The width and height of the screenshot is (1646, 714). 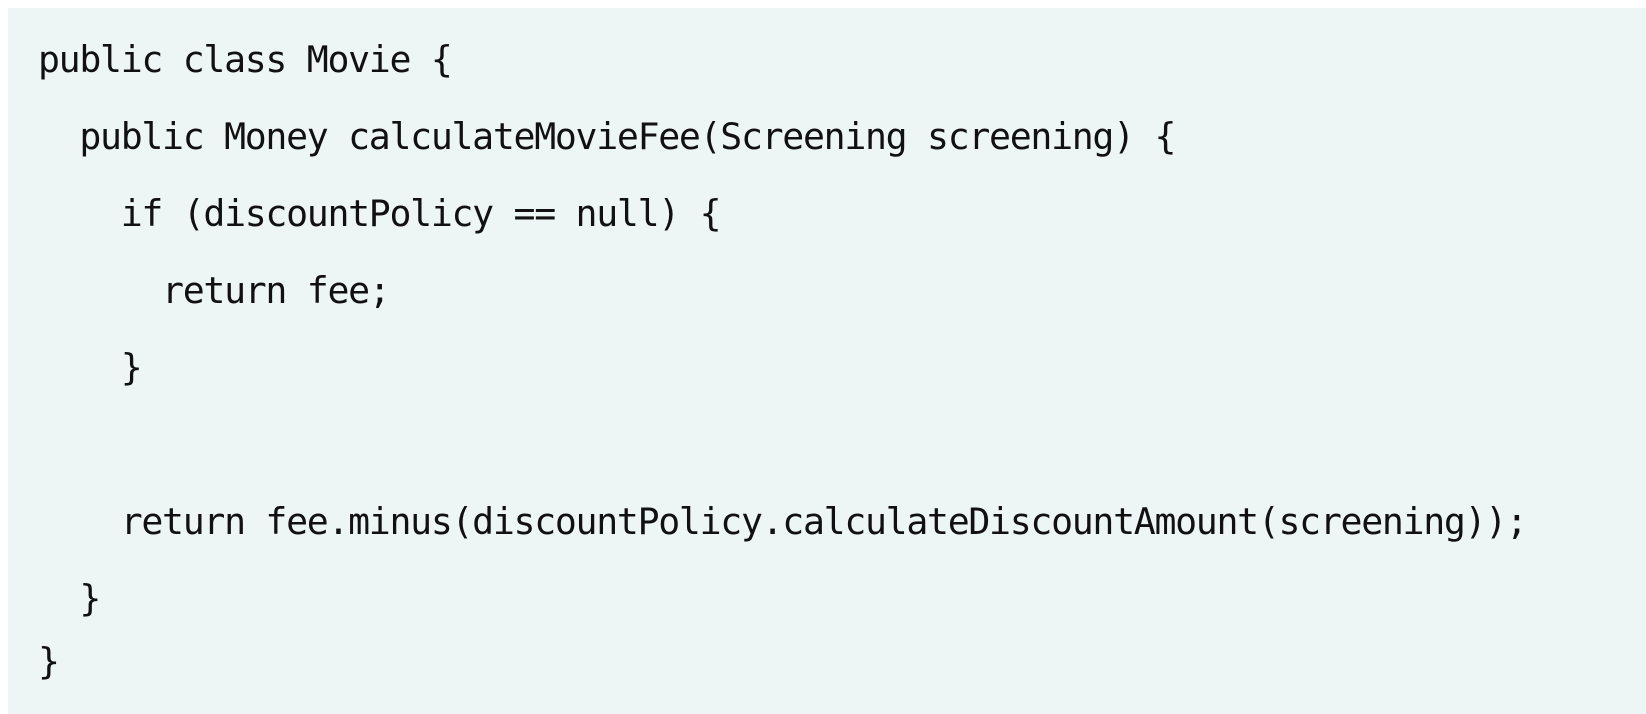 What do you see at coordinates (380, 213) in the screenshot?
I see `code-line: if (discountPolicy == null) {` at bounding box center [380, 213].